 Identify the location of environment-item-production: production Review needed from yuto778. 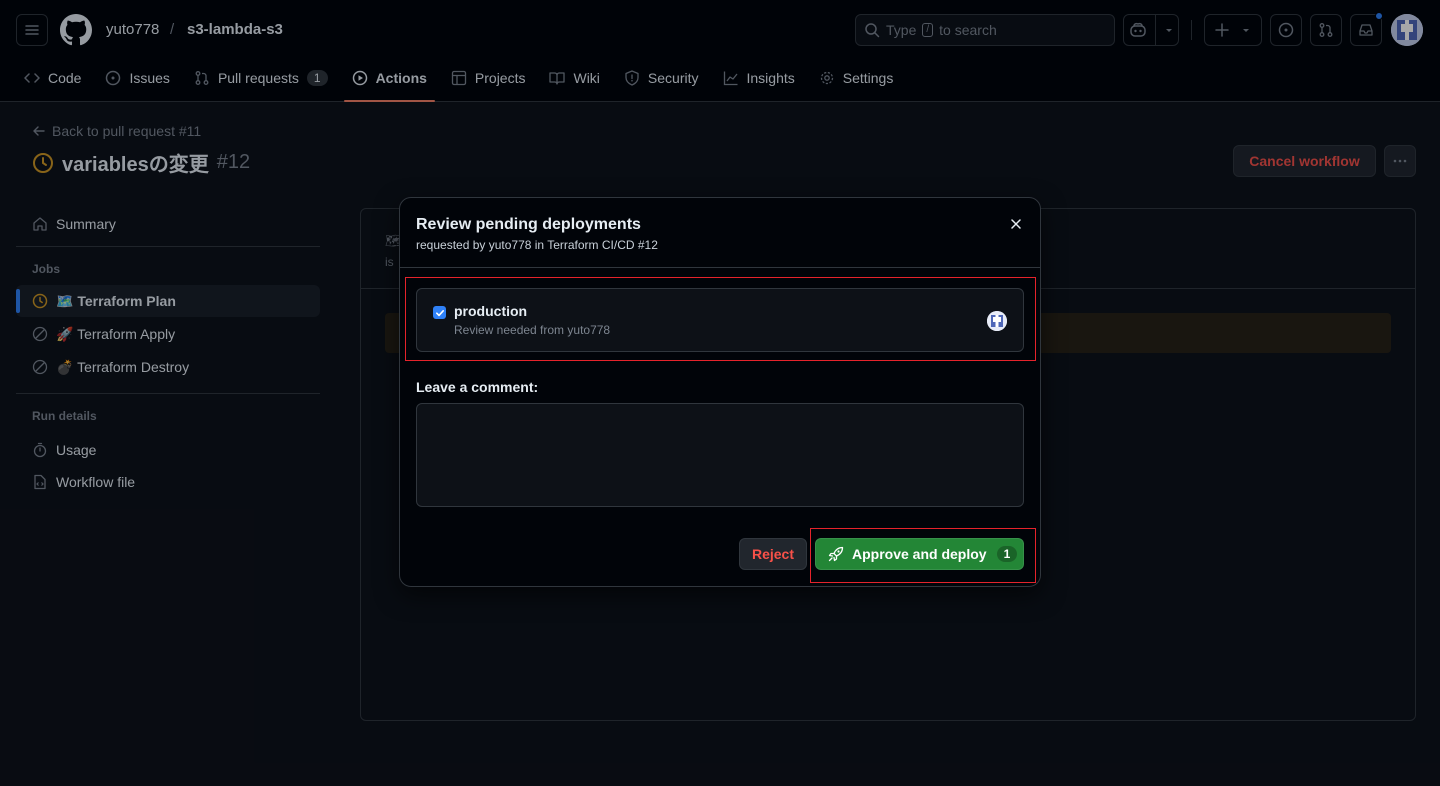
(720, 320).